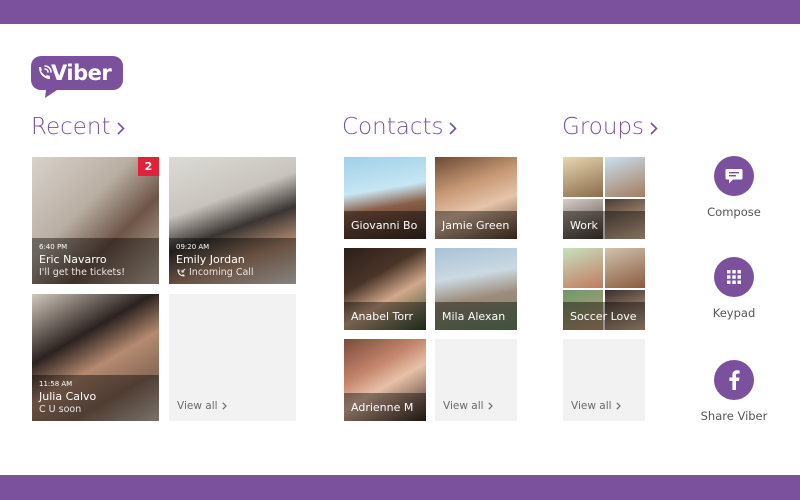 The image size is (800, 500). Describe the element at coordinates (232, 357) in the screenshot. I see `recent-view-all-tile: View all` at that location.